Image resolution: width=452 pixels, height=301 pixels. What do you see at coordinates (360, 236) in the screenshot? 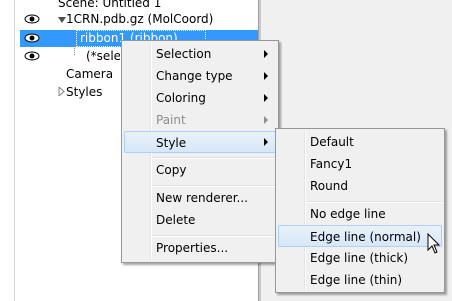
I see `submenu-item-edge-line-normal: Edge line (normal)` at bounding box center [360, 236].